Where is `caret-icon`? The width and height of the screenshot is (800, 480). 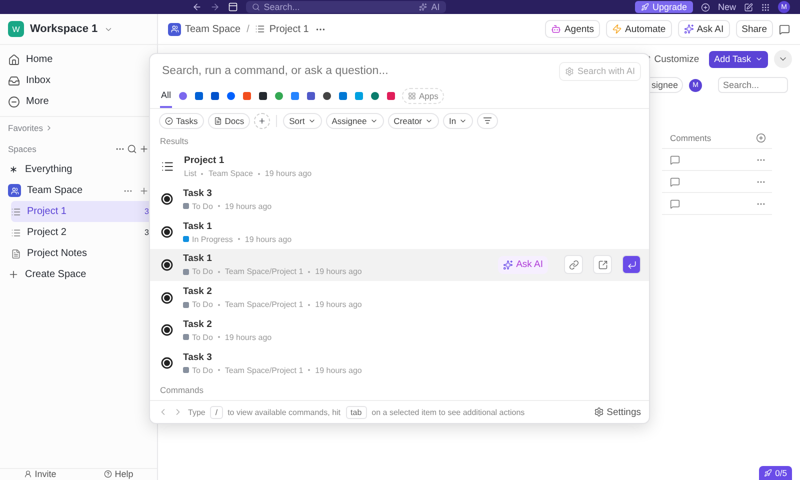
caret-icon is located at coordinates (759, 59).